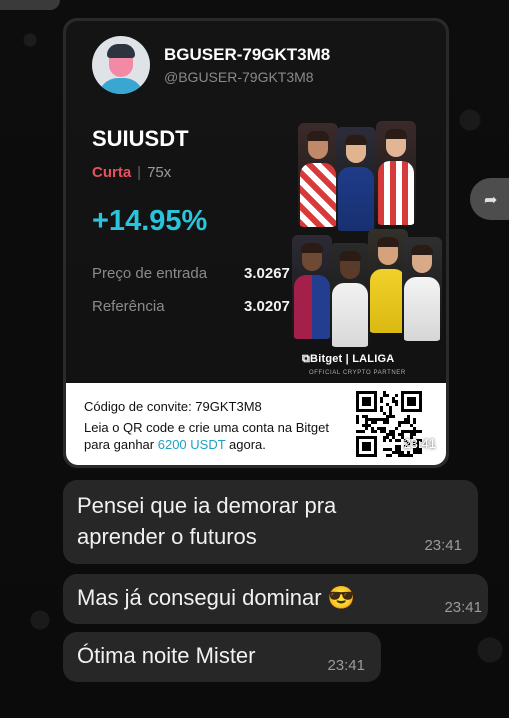 The image size is (509, 718). I want to click on forward-button: ➦, so click(489, 199).